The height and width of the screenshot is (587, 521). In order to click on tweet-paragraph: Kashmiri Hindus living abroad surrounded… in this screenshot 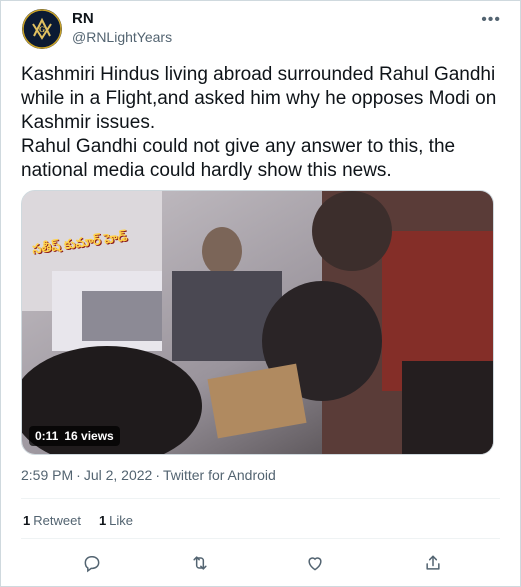, I will do `click(259, 98)`.